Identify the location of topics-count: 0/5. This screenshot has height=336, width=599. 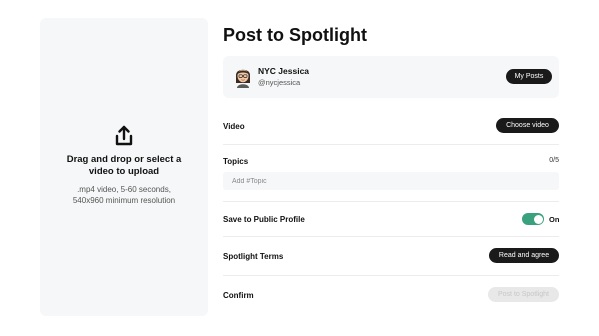
(554, 160).